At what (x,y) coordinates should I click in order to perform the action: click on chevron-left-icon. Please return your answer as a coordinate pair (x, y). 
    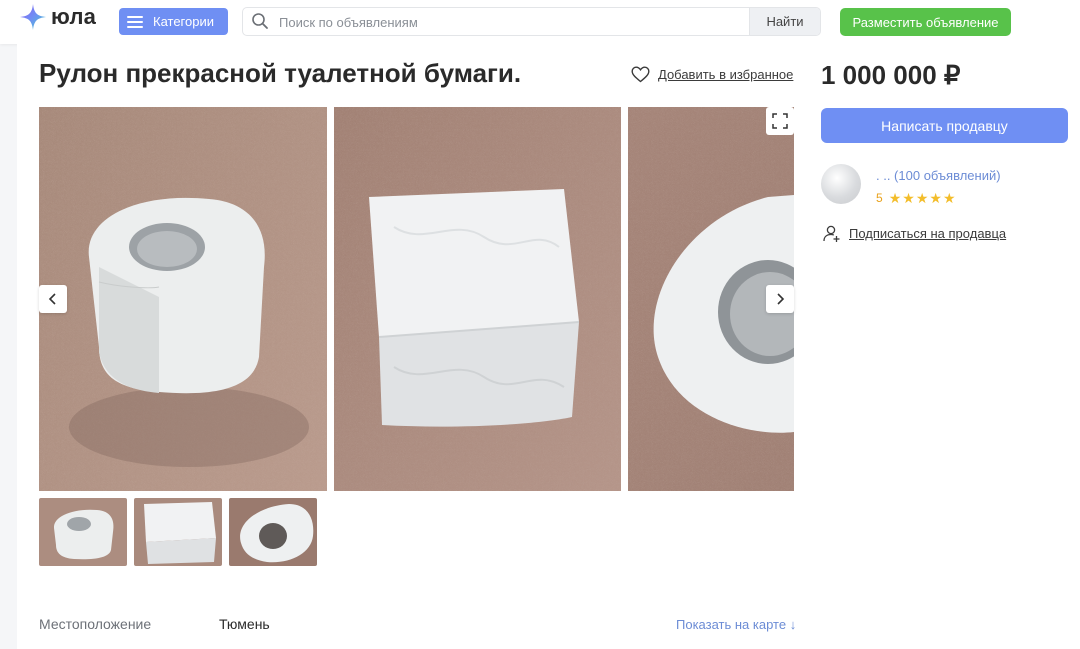
    Looking at the image, I should click on (52, 299).